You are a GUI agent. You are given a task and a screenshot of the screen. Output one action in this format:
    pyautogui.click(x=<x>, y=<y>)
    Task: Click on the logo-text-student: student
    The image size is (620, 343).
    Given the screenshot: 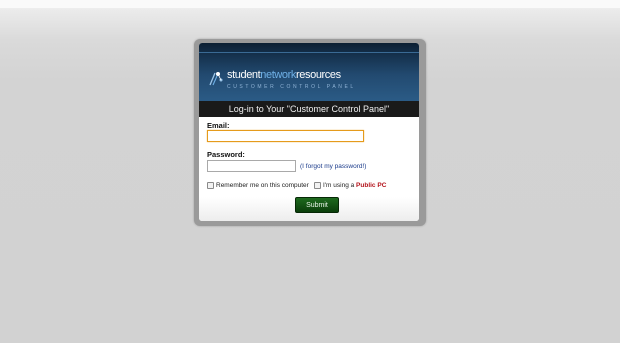 What is the action you would take?
    pyautogui.click(x=244, y=75)
    